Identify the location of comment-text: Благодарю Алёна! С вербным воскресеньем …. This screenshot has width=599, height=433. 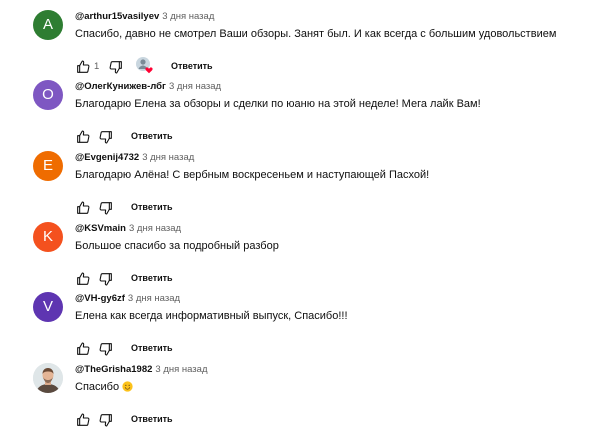
(252, 175).